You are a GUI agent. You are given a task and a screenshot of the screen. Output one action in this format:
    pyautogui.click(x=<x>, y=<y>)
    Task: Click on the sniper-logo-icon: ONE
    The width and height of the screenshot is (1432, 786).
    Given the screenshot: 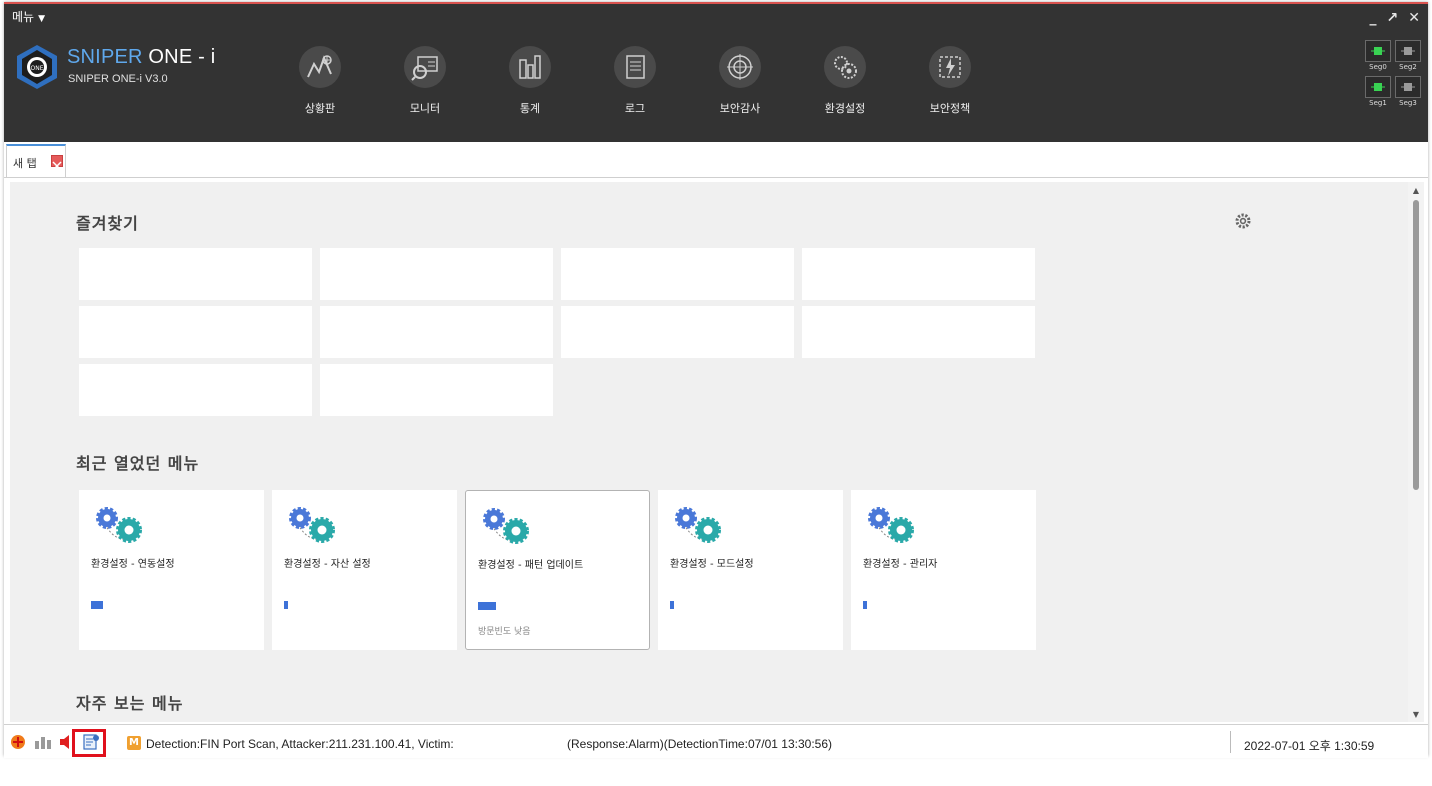 What is the action you would take?
    pyautogui.click(x=37, y=67)
    